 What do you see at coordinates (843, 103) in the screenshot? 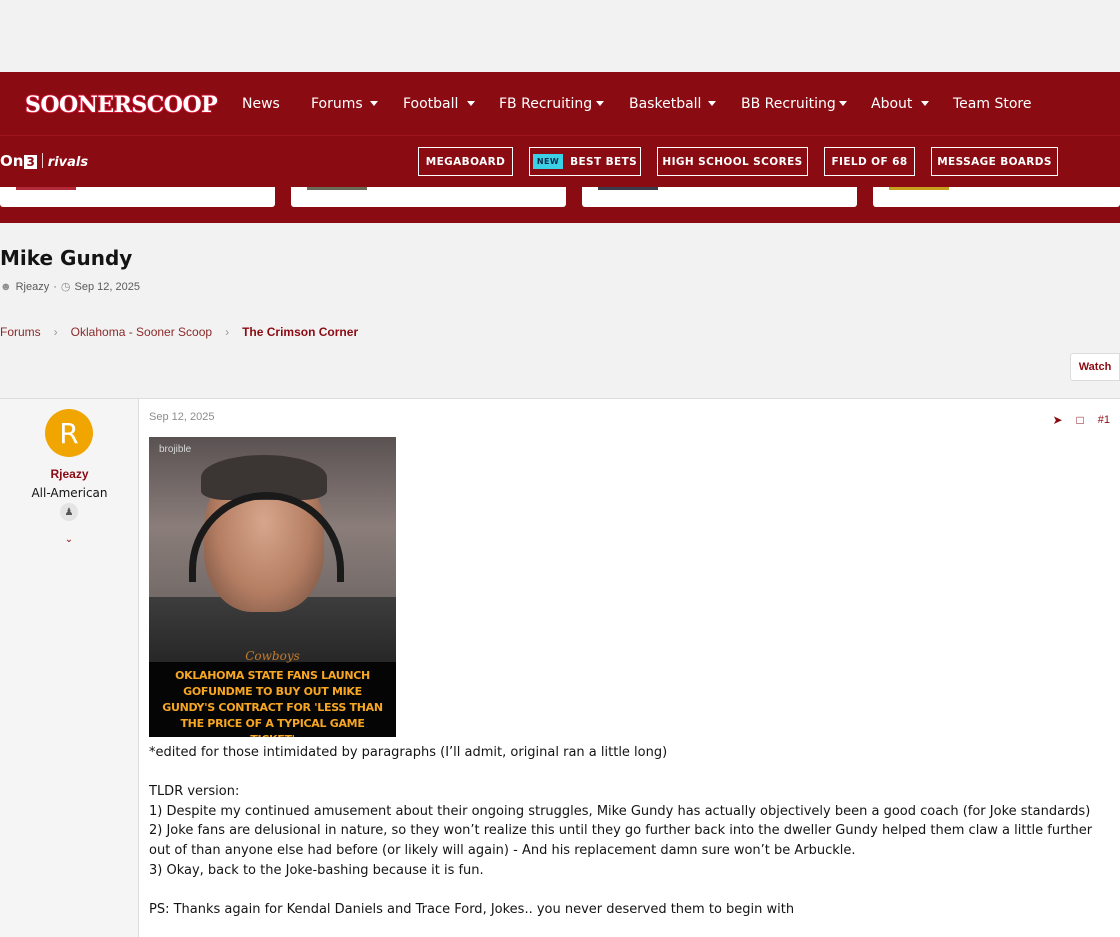
I see `nav-bb-recruiting-caret-icon` at bounding box center [843, 103].